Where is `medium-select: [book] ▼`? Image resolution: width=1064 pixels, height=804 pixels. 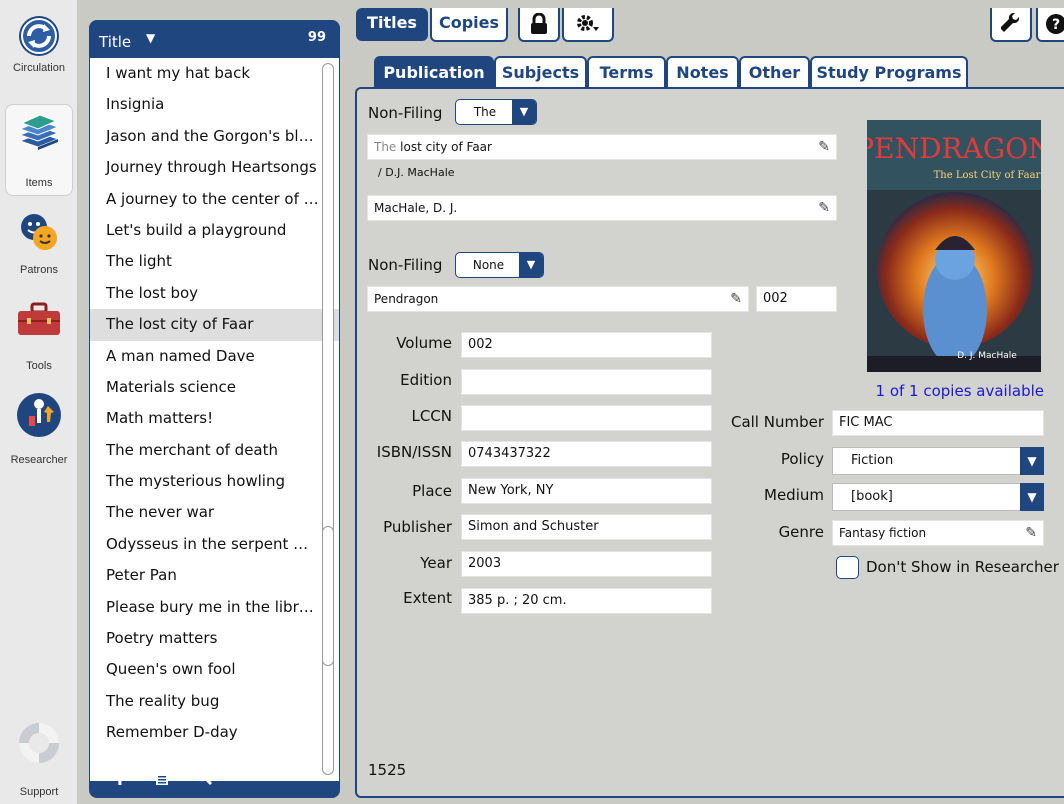 medium-select: [book] ▼ is located at coordinates (938, 497).